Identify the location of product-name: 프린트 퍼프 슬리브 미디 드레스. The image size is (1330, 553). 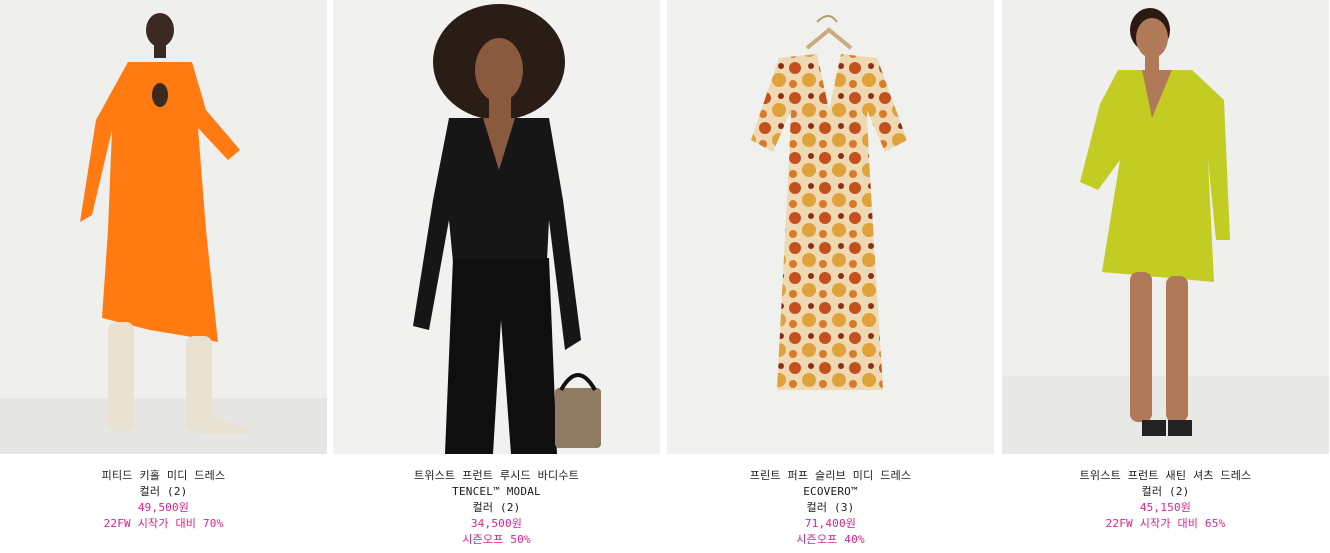
(830, 476).